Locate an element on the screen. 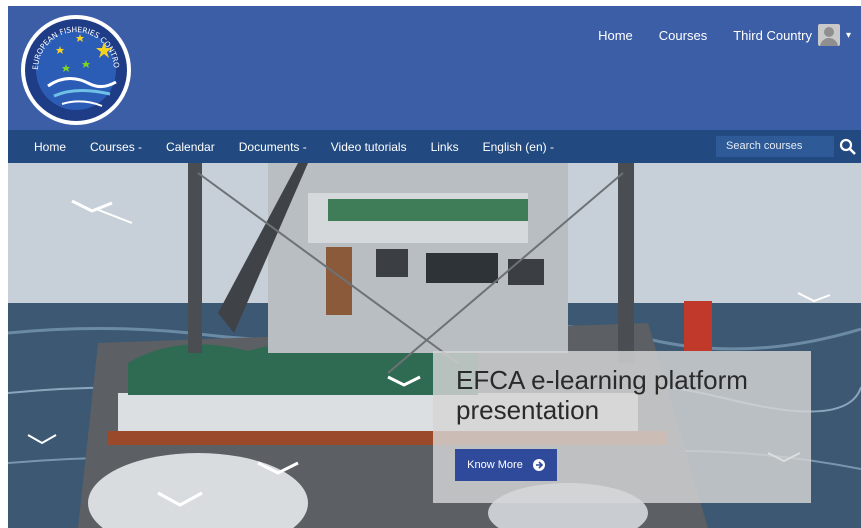  nav-item-courses: Courses - is located at coordinates (116, 147).